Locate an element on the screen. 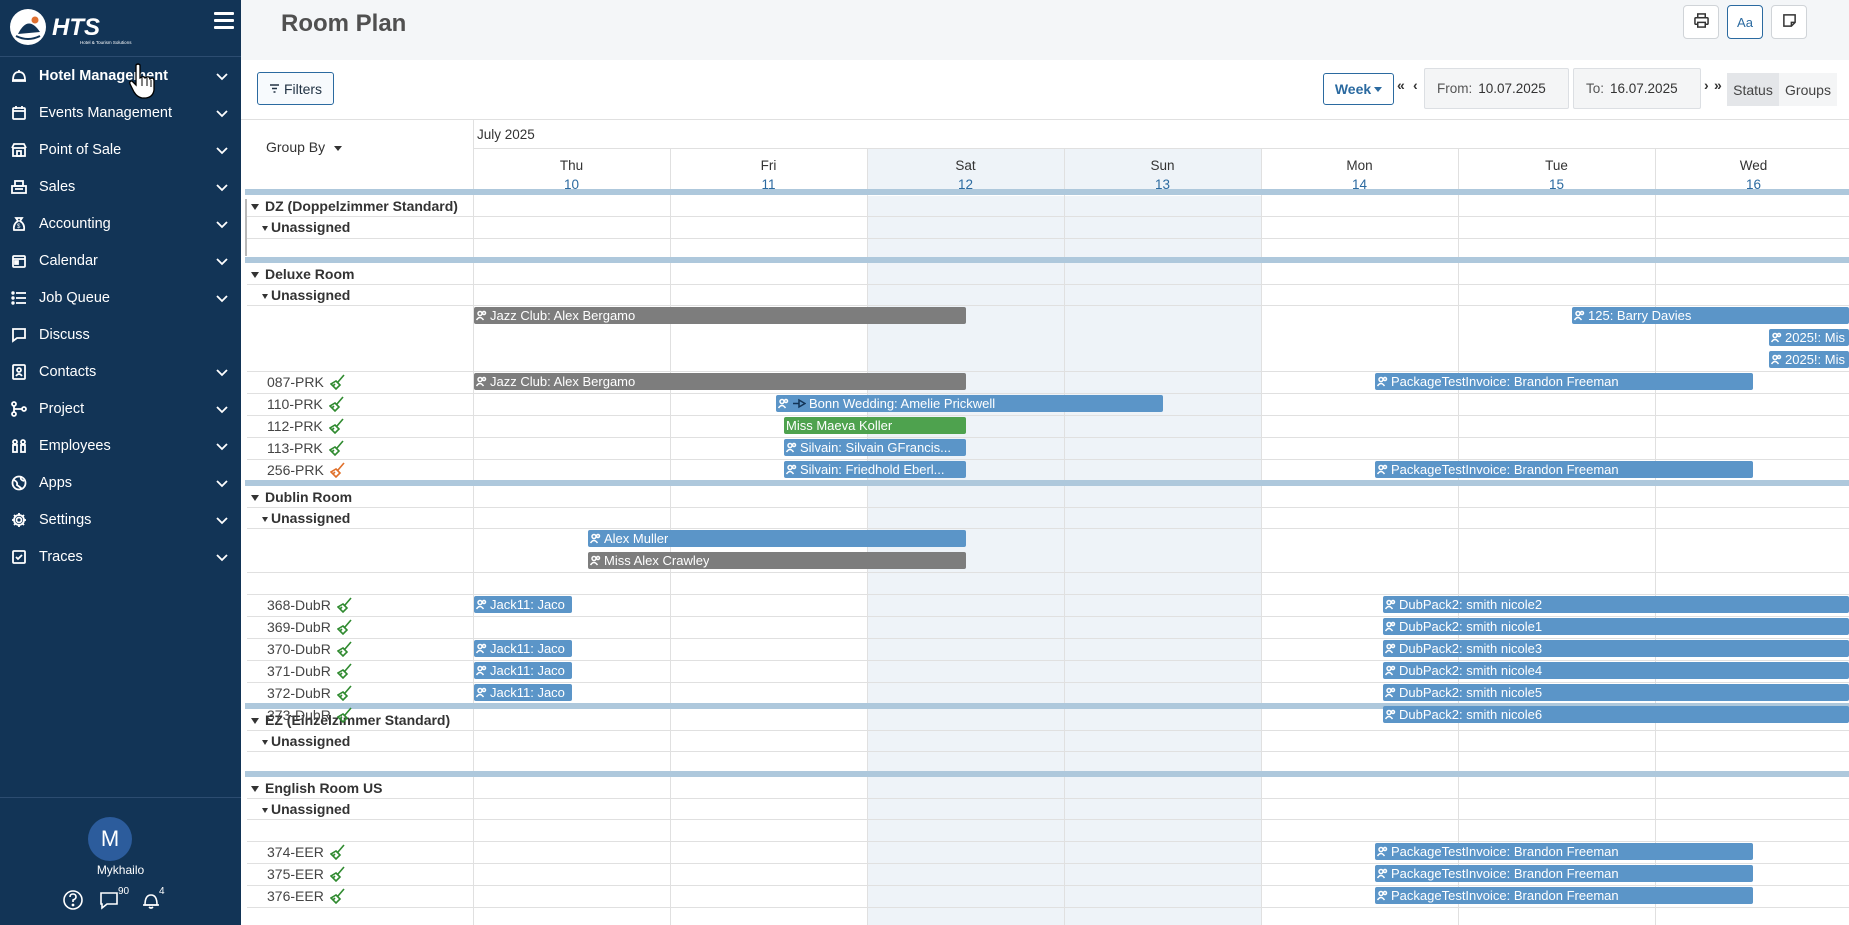  group-header: Deluxe Room is located at coordinates (302, 274).